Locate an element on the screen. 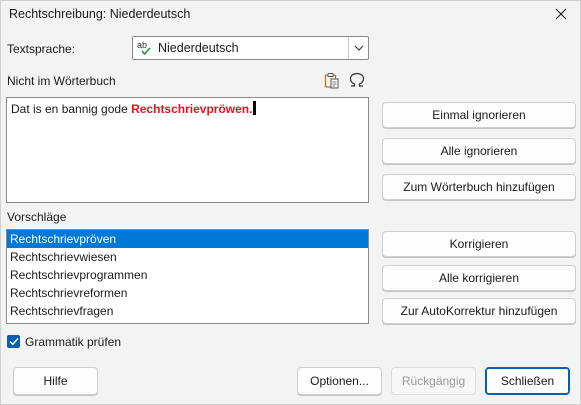 The width and height of the screenshot is (581, 405). paste-button is located at coordinates (332, 80).